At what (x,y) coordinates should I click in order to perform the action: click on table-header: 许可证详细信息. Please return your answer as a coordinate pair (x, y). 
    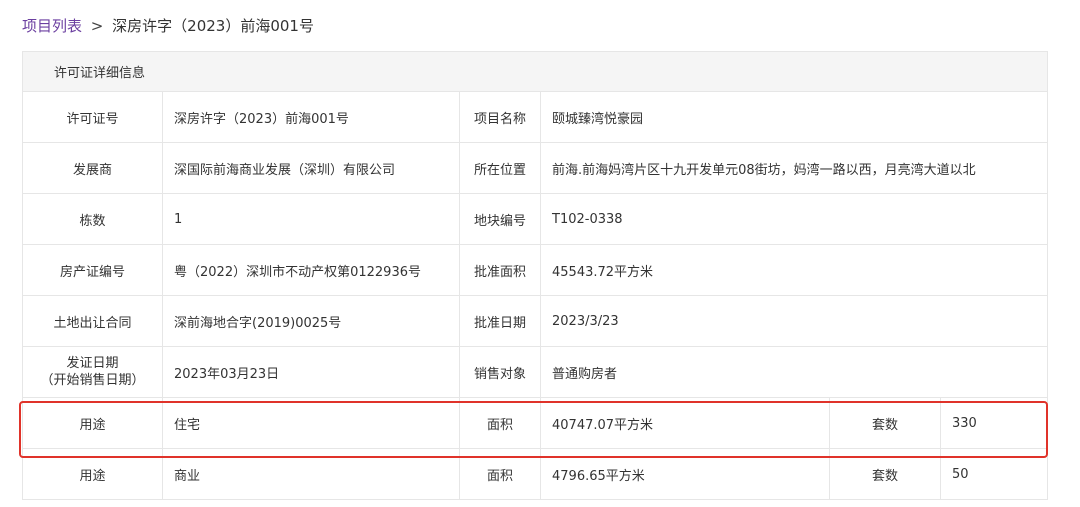
    Looking at the image, I should click on (535, 71).